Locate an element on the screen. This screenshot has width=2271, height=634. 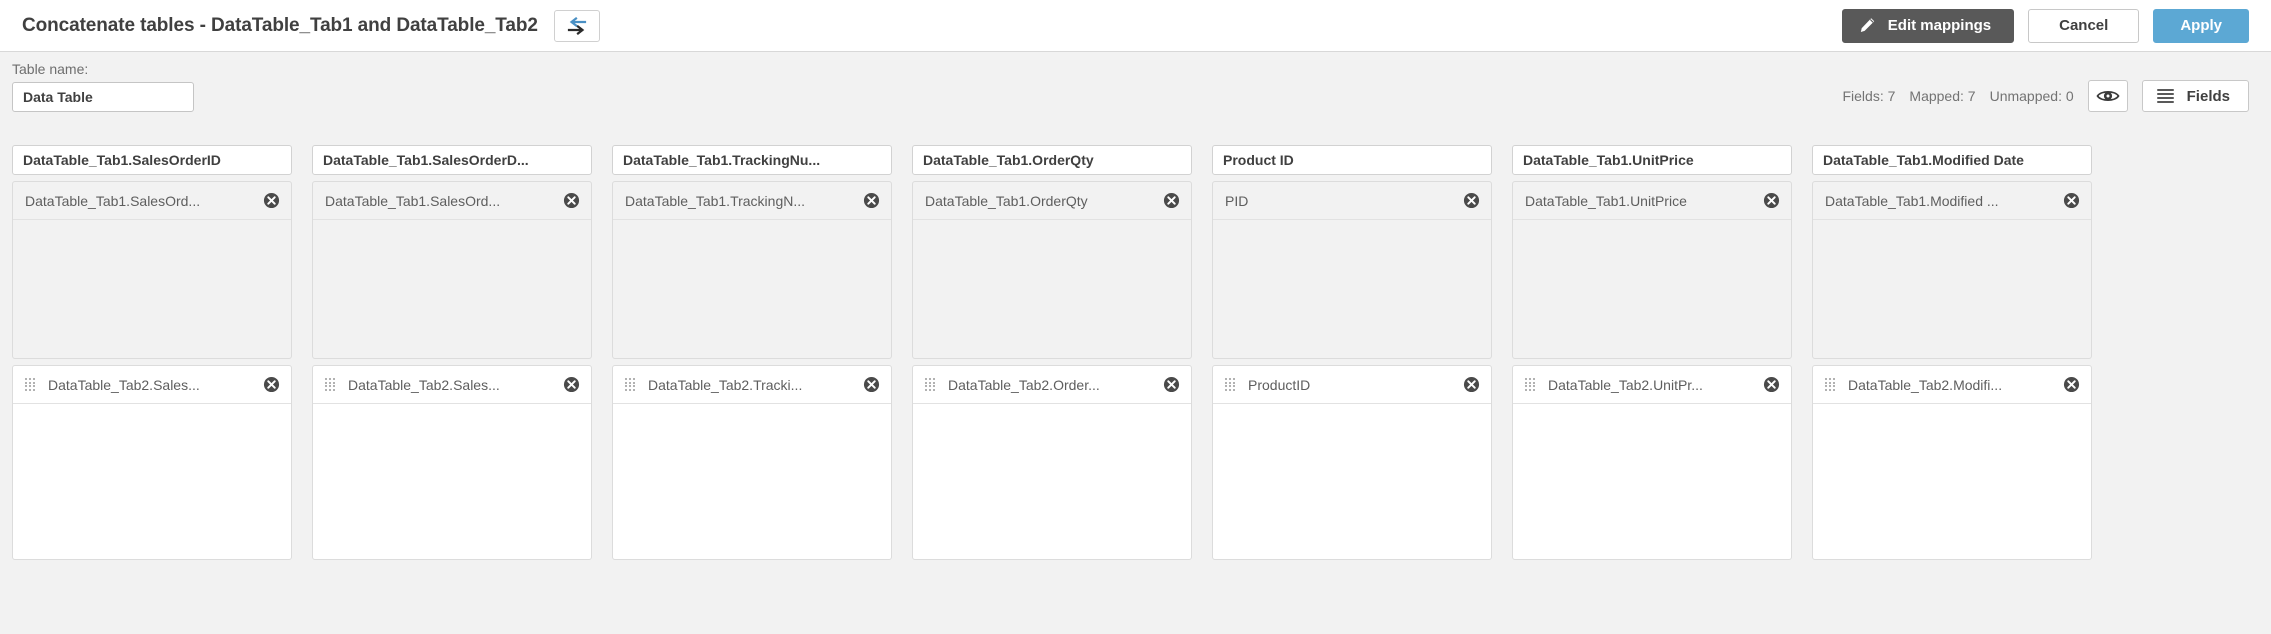
fields-button-label: Fields is located at coordinates (2208, 96).